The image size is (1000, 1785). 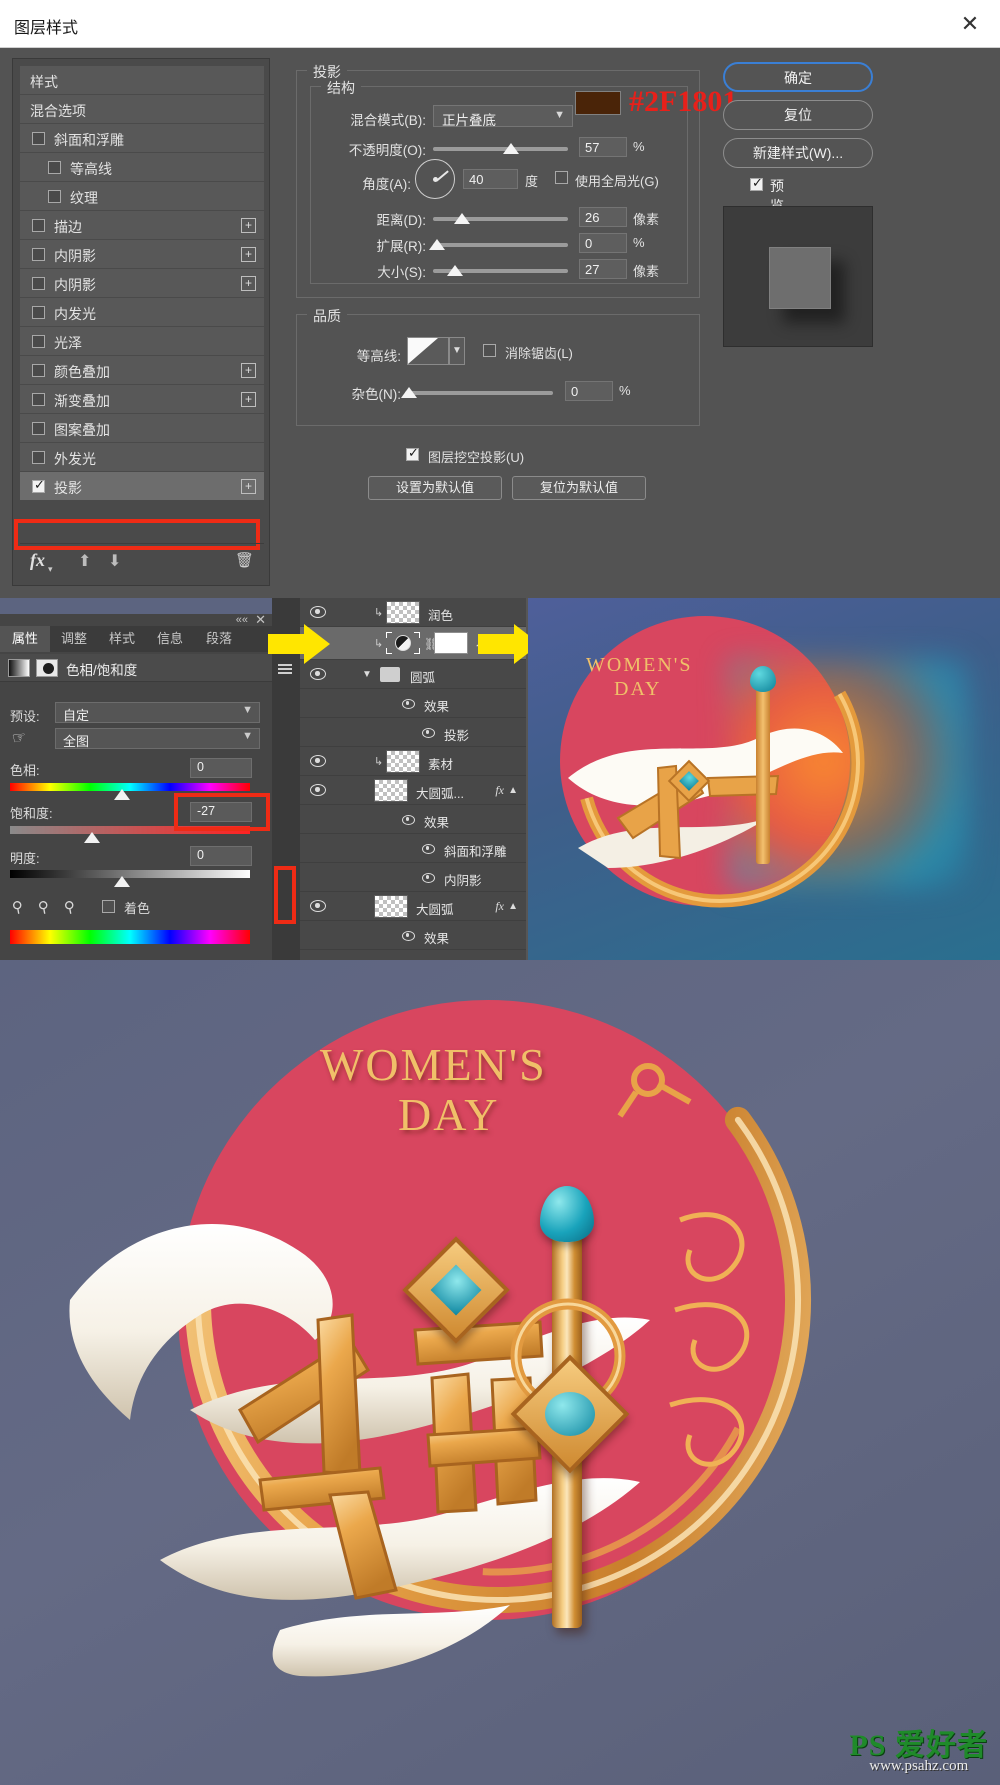 What do you see at coordinates (136, 606) in the screenshot?
I see `panel-drag-bar` at bounding box center [136, 606].